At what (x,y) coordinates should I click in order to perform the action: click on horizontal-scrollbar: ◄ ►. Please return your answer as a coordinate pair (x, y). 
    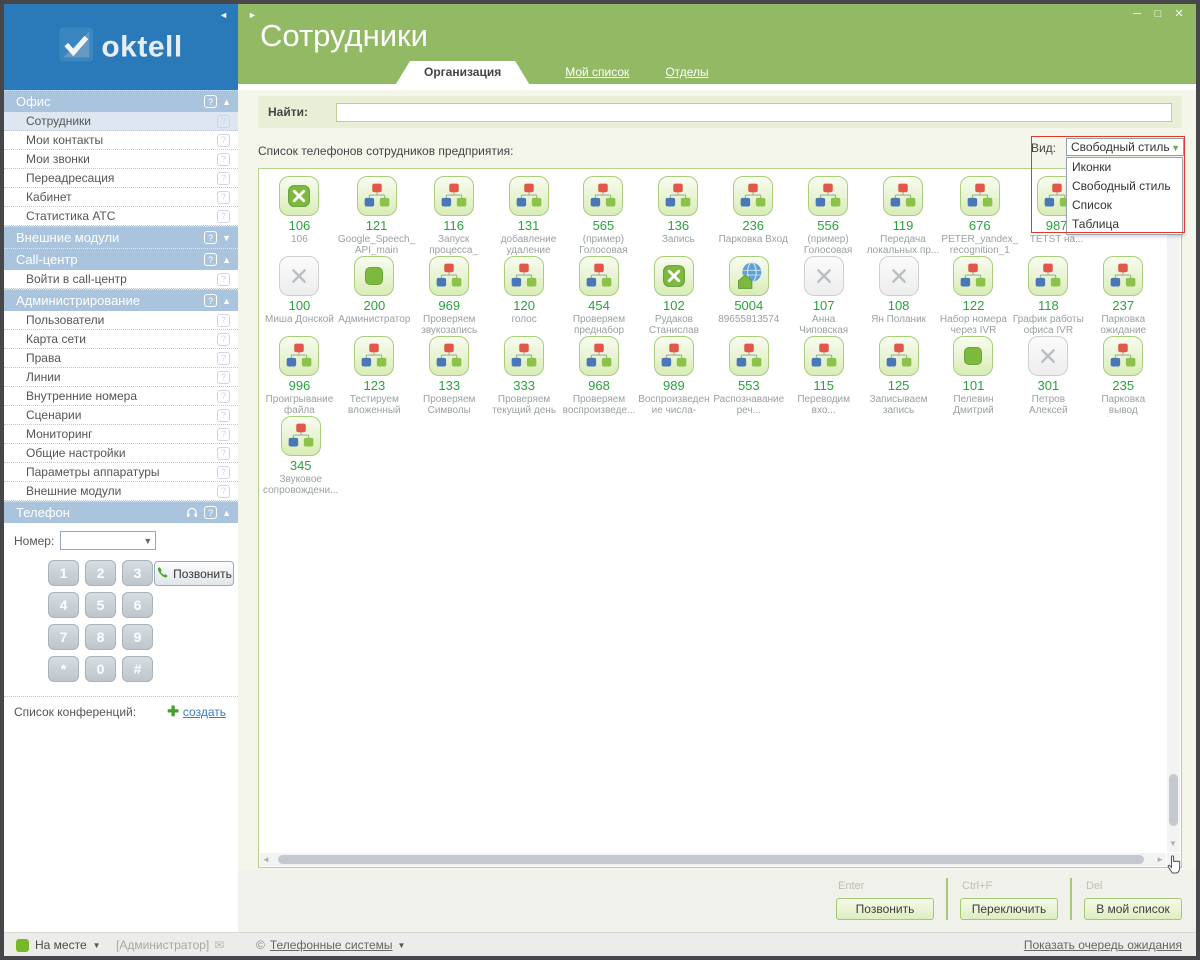
    Looking at the image, I should click on (713, 859).